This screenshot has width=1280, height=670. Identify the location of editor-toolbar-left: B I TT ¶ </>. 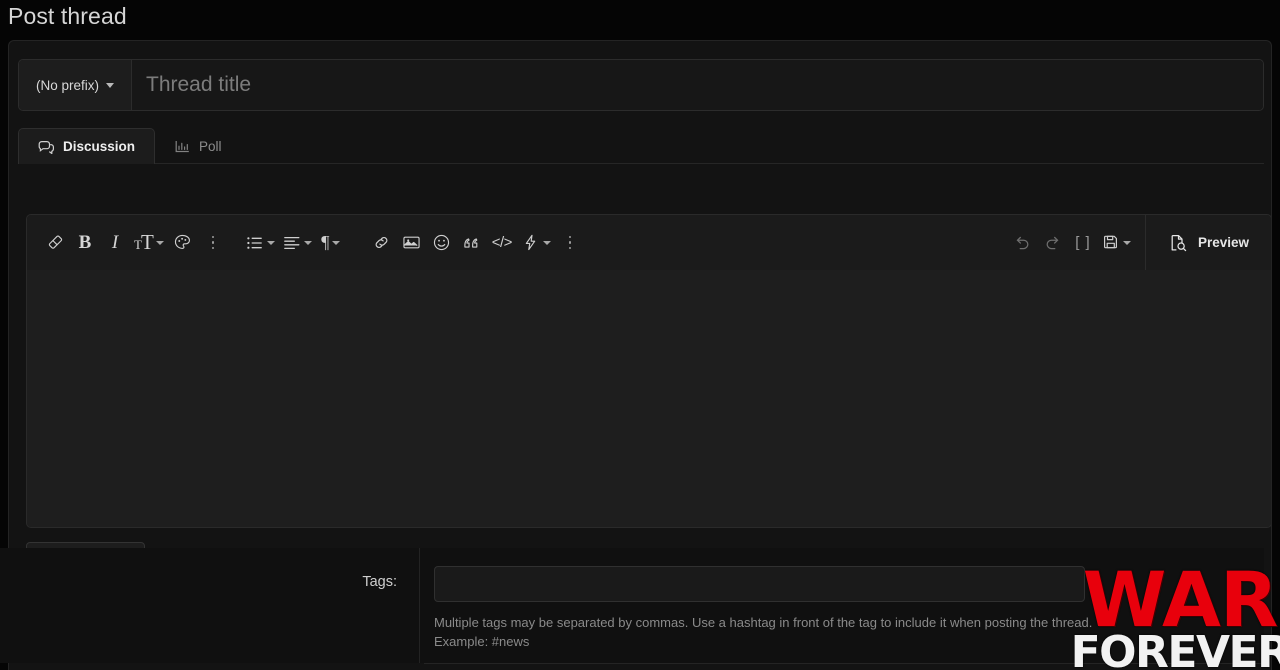
(517, 243).